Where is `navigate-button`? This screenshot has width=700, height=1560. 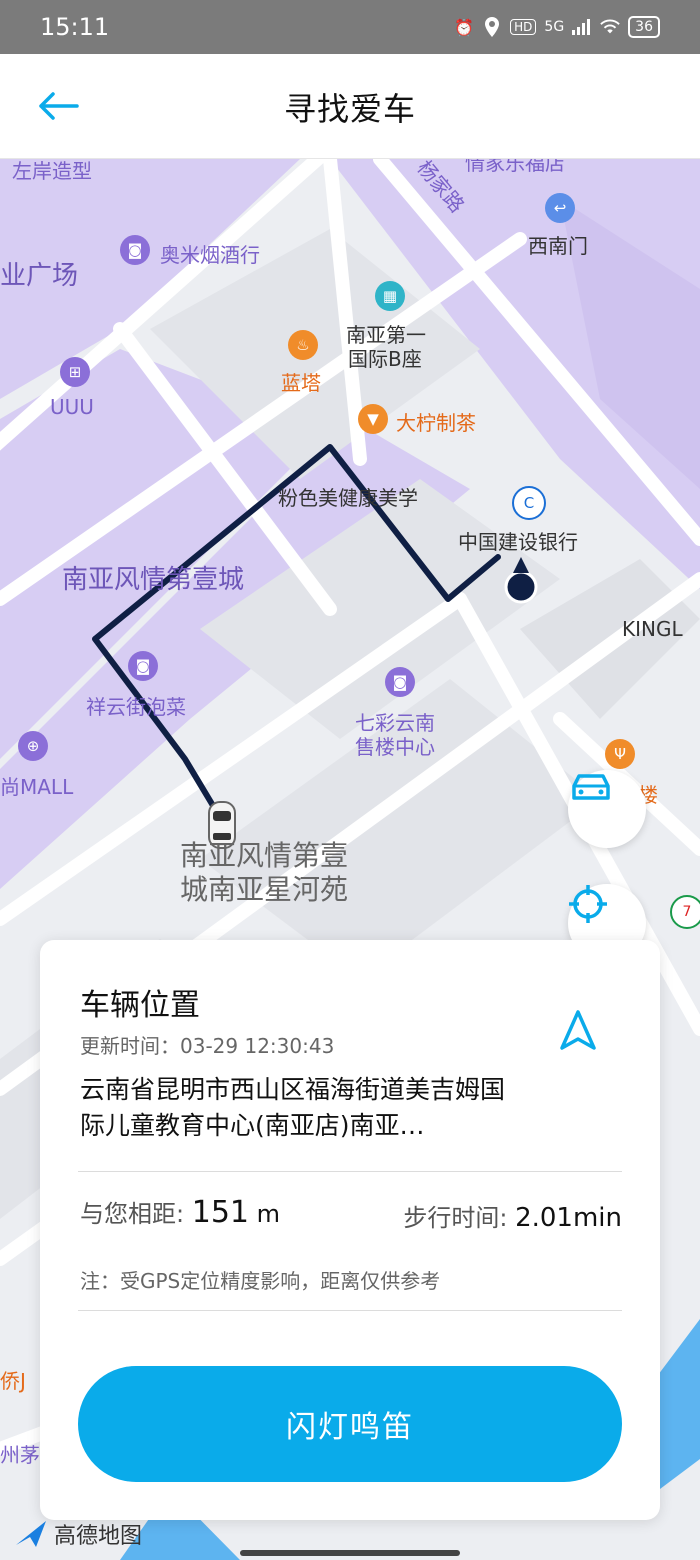 navigate-button is located at coordinates (578, 1030).